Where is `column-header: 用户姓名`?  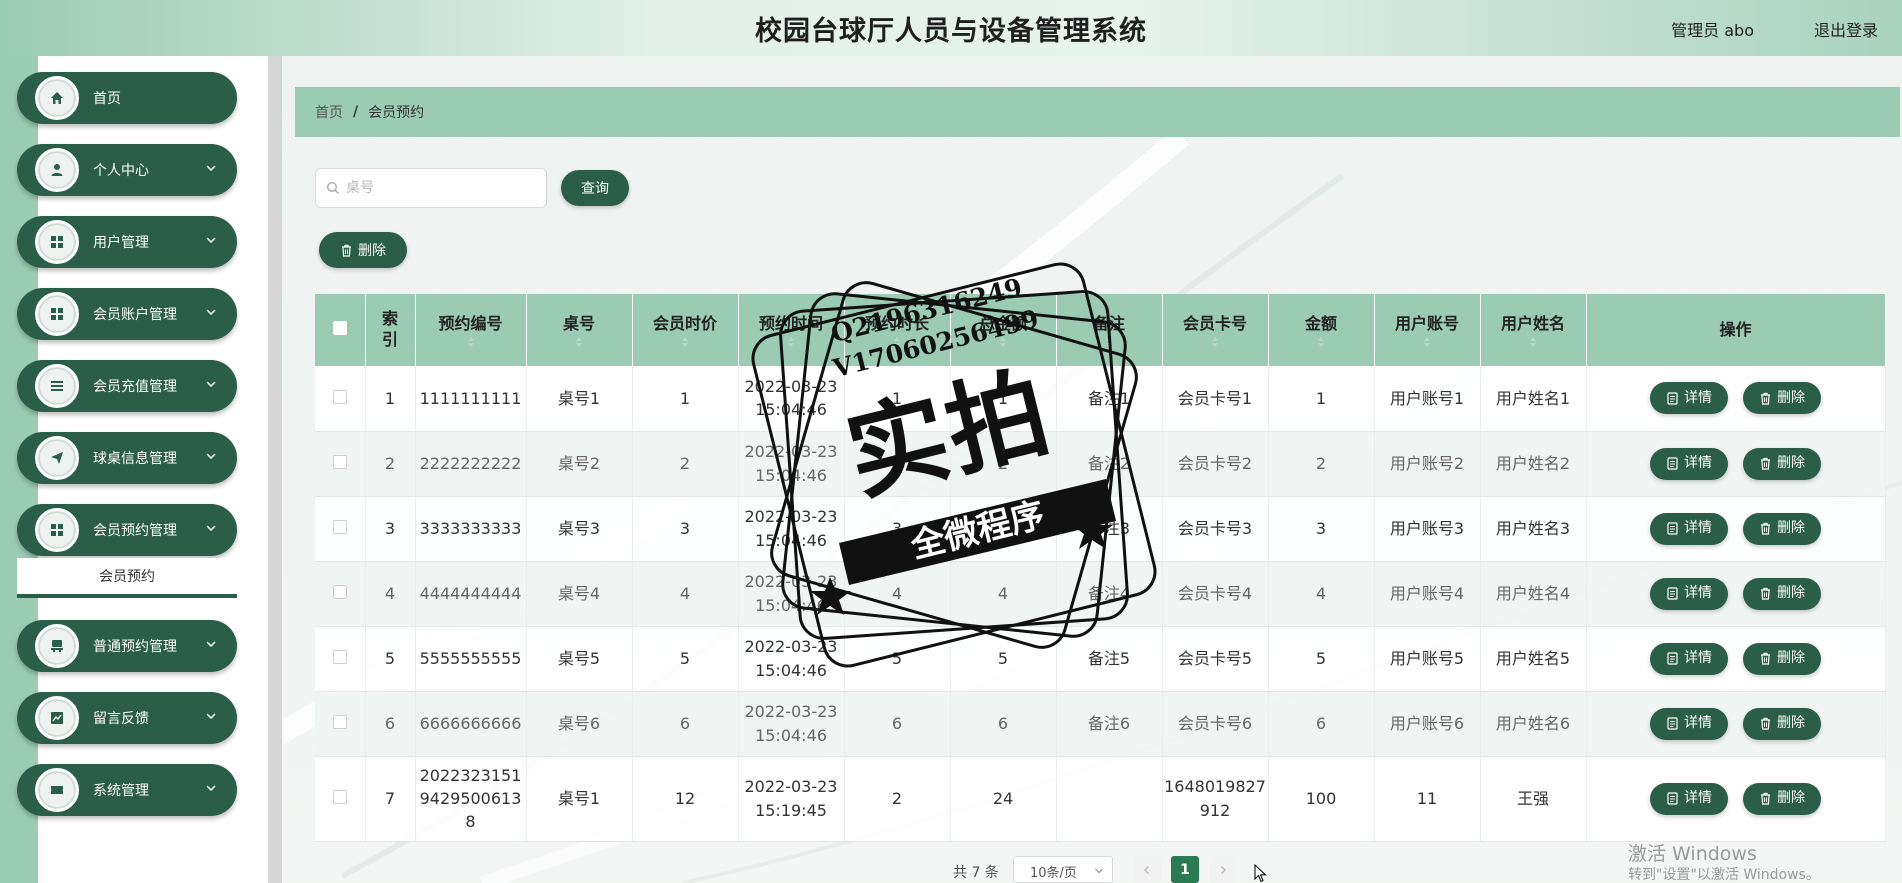
column-header: 用户姓名 is located at coordinates (1533, 330).